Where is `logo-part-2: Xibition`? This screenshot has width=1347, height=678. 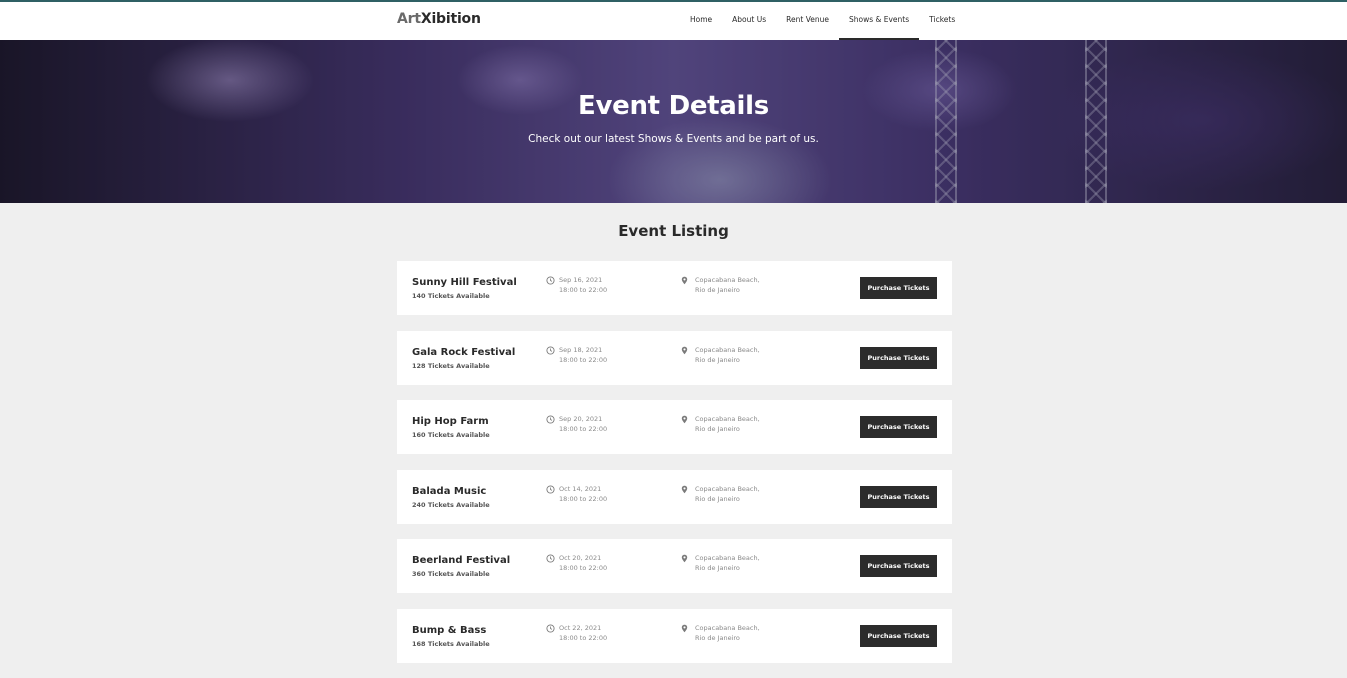 logo-part-2: Xibition is located at coordinates (450, 19).